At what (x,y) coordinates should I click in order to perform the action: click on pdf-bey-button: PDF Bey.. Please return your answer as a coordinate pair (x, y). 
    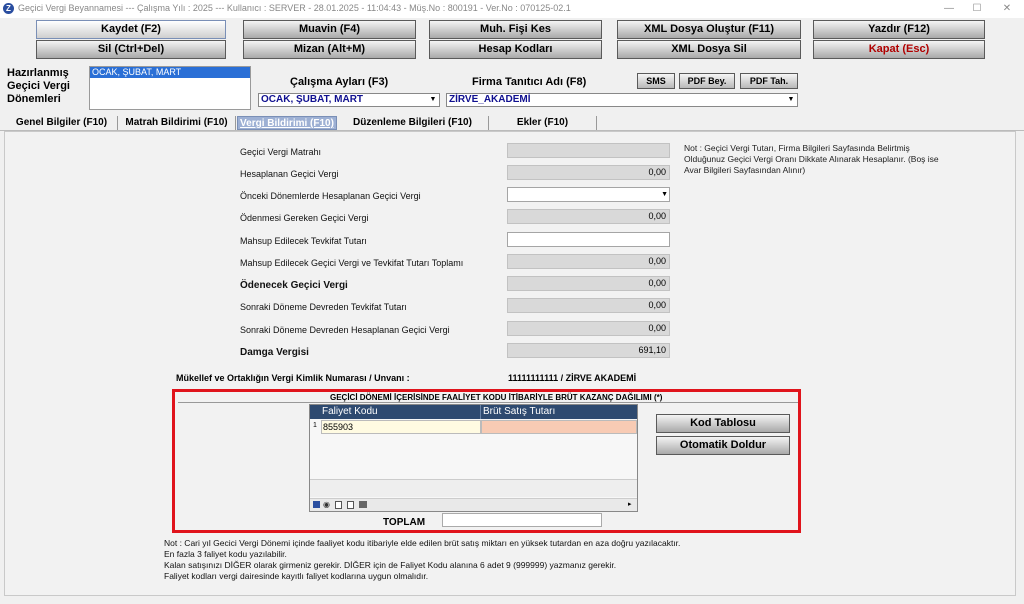
    Looking at the image, I should click on (707, 81).